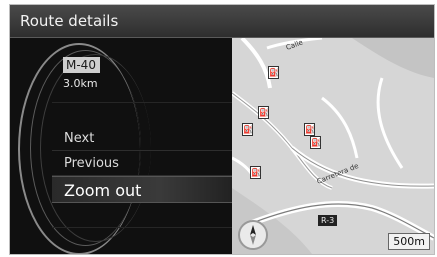 The width and height of the screenshot is (437, 257). Describe the element at coordinates (81, 65) in the screenshot. I see `road-name-badge: M-40` at that location.